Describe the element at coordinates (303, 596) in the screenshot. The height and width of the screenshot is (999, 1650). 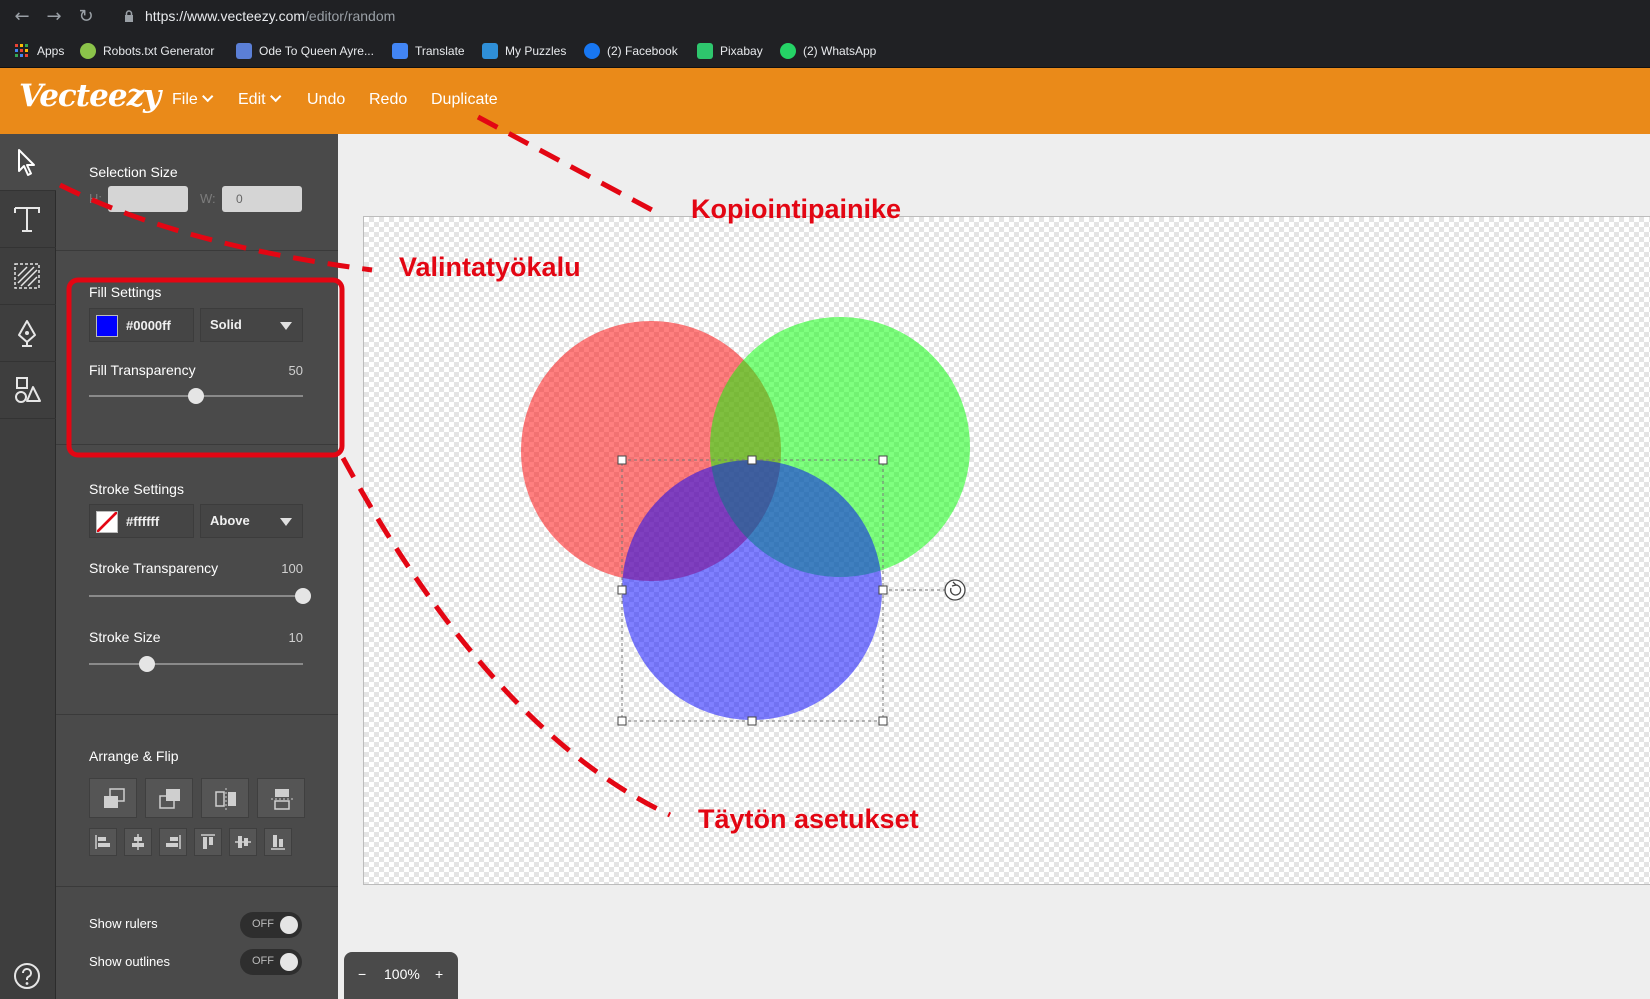
I see `stroke-transparency-slider-knob` at that location.